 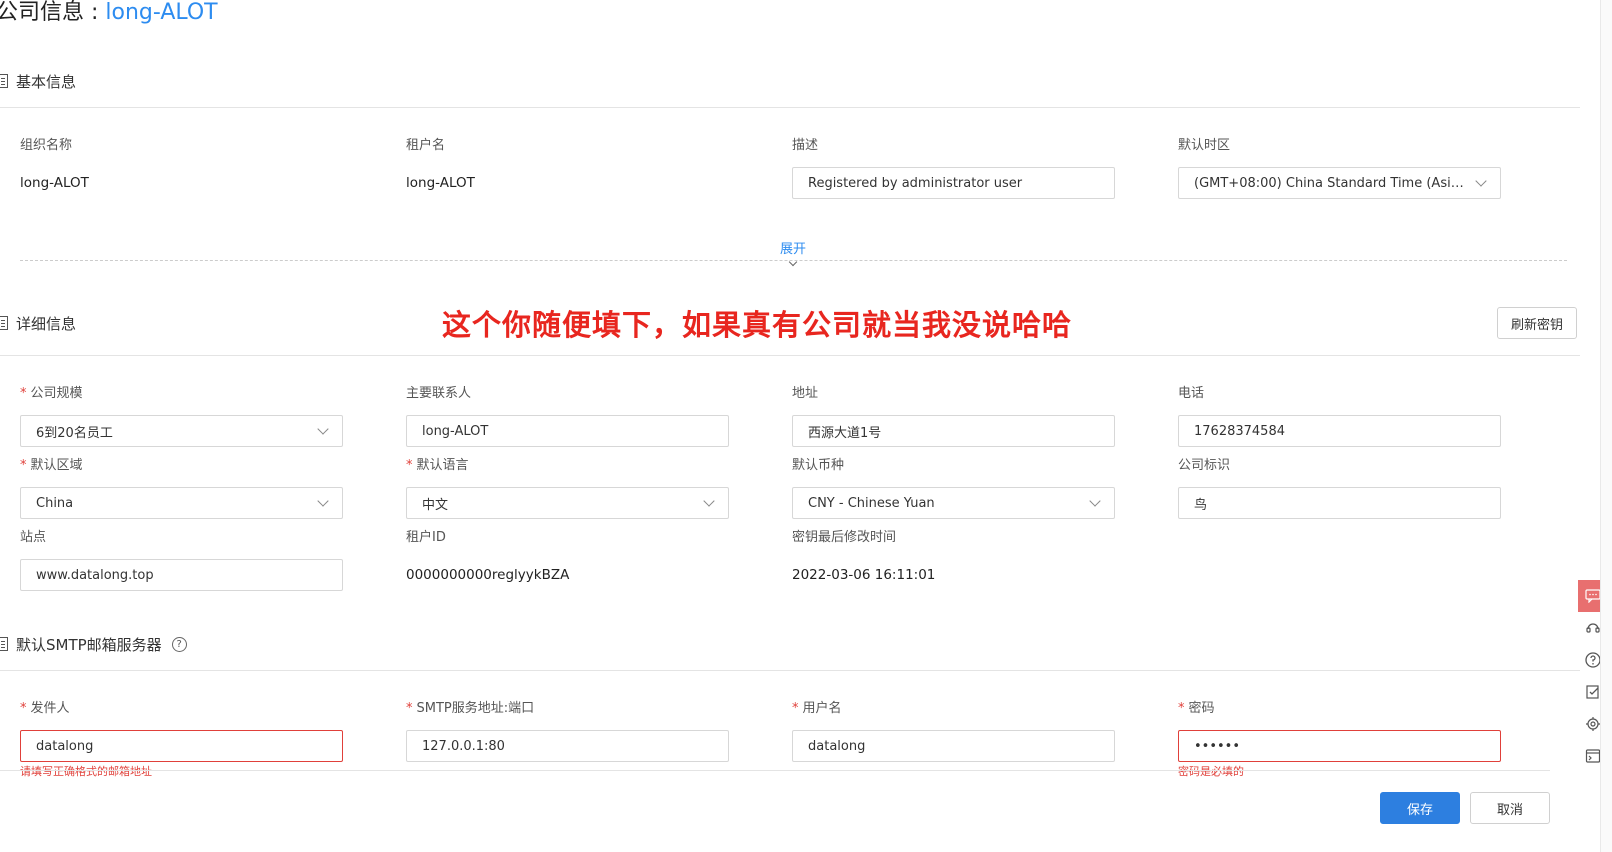 I want to click on company-mark-label: 公司标识, so click(x=1204, y=465).